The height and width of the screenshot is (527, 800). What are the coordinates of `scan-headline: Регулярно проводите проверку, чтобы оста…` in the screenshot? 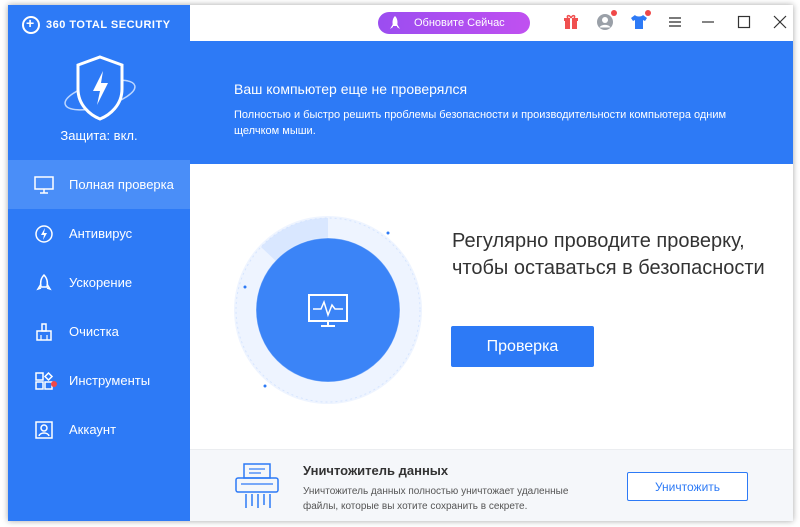 It's located at (608, 254).